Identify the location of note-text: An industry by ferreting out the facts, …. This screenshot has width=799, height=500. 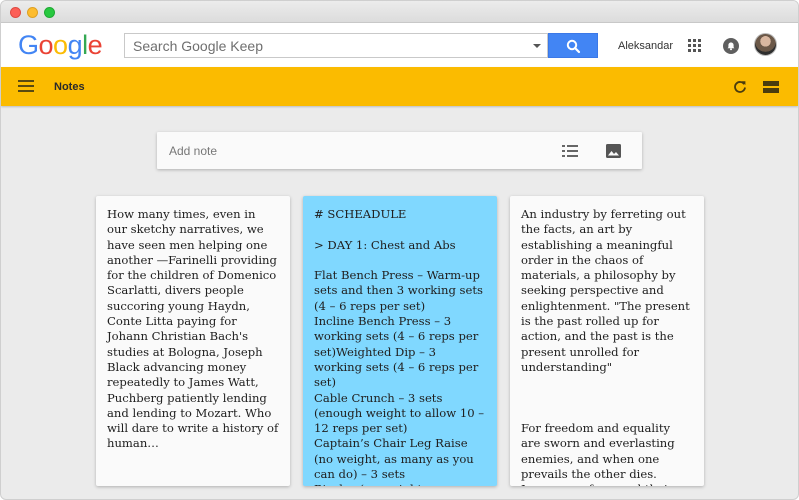
(605, 346).